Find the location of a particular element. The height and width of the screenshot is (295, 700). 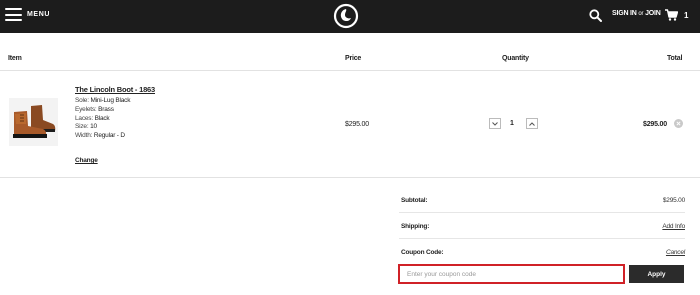

quantity-value: 1 is located at coordinates (512, 123).